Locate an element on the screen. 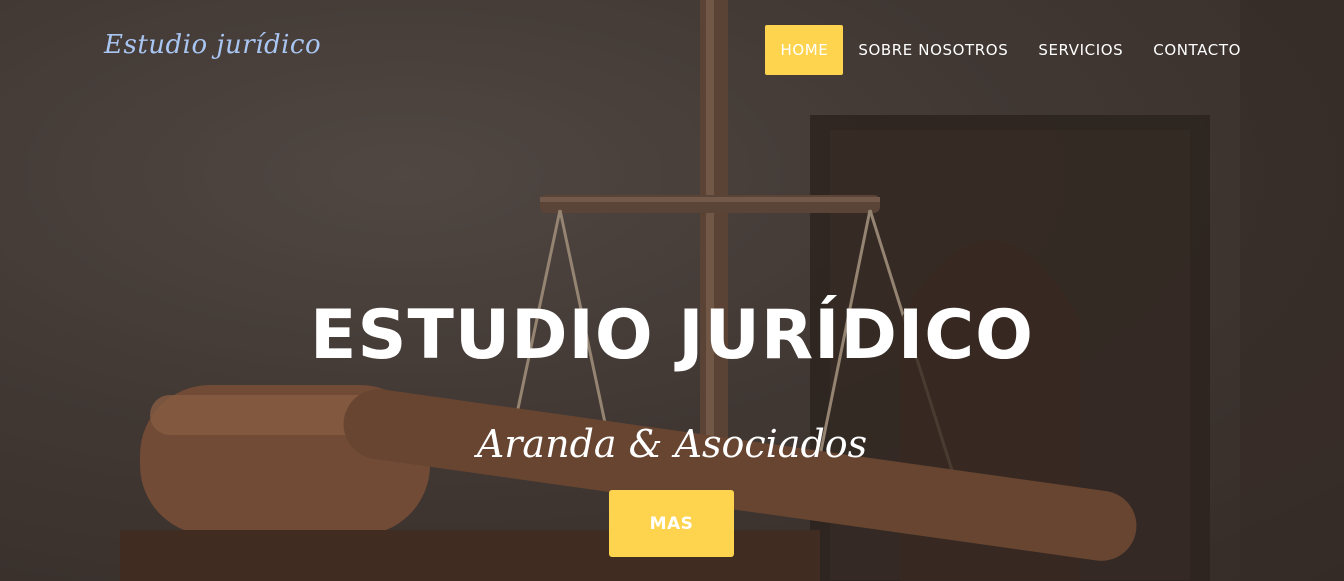 Image resolution: width=1344 pixels, height=581 pixels. main-nav: HOME SOBRE NOSOTROS SERVICIOS CONTACTO is located at coordinates (1010, 50).